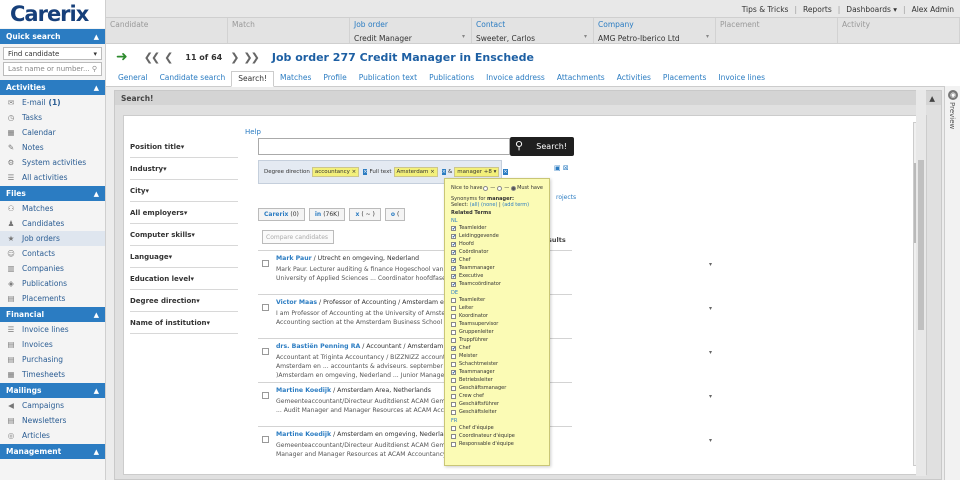 This screenshot has width=960, height=480. I want to click on term-option: Geschäftsführer, so click(497, 404).